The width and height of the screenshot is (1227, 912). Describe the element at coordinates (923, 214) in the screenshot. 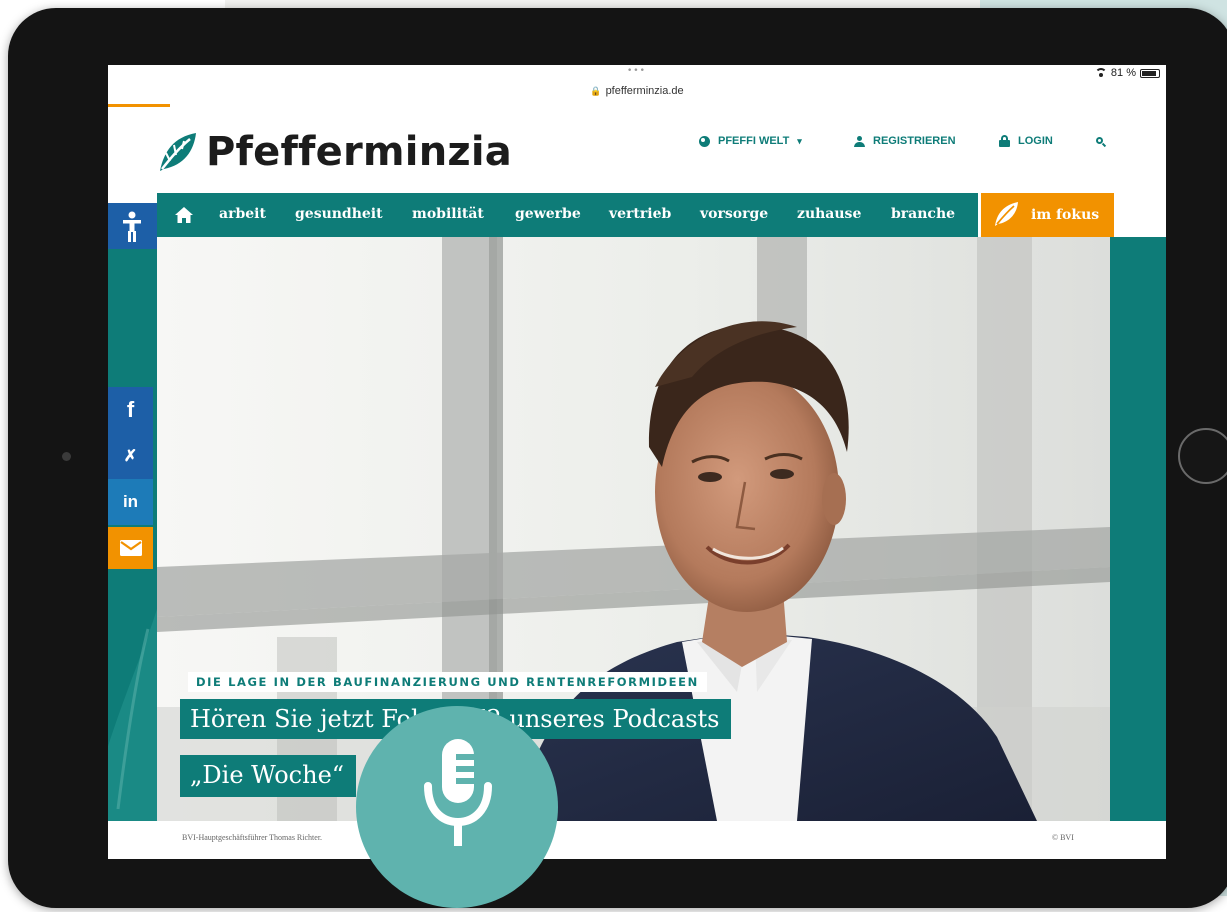

I see `nav-item-branche: branche` at that location.